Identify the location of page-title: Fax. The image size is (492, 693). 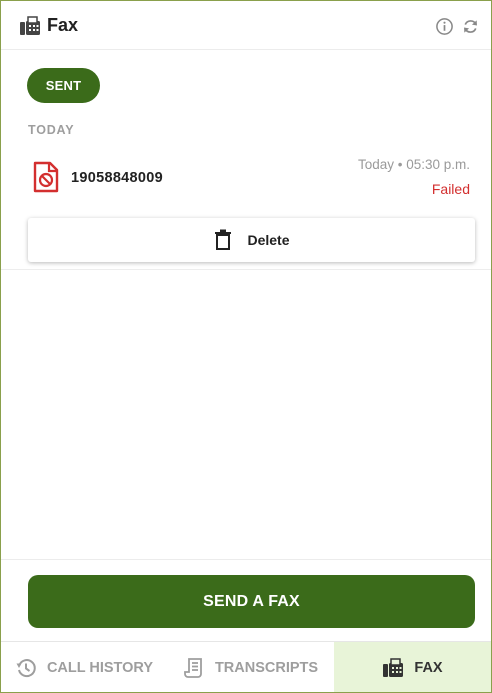
(63, 25).